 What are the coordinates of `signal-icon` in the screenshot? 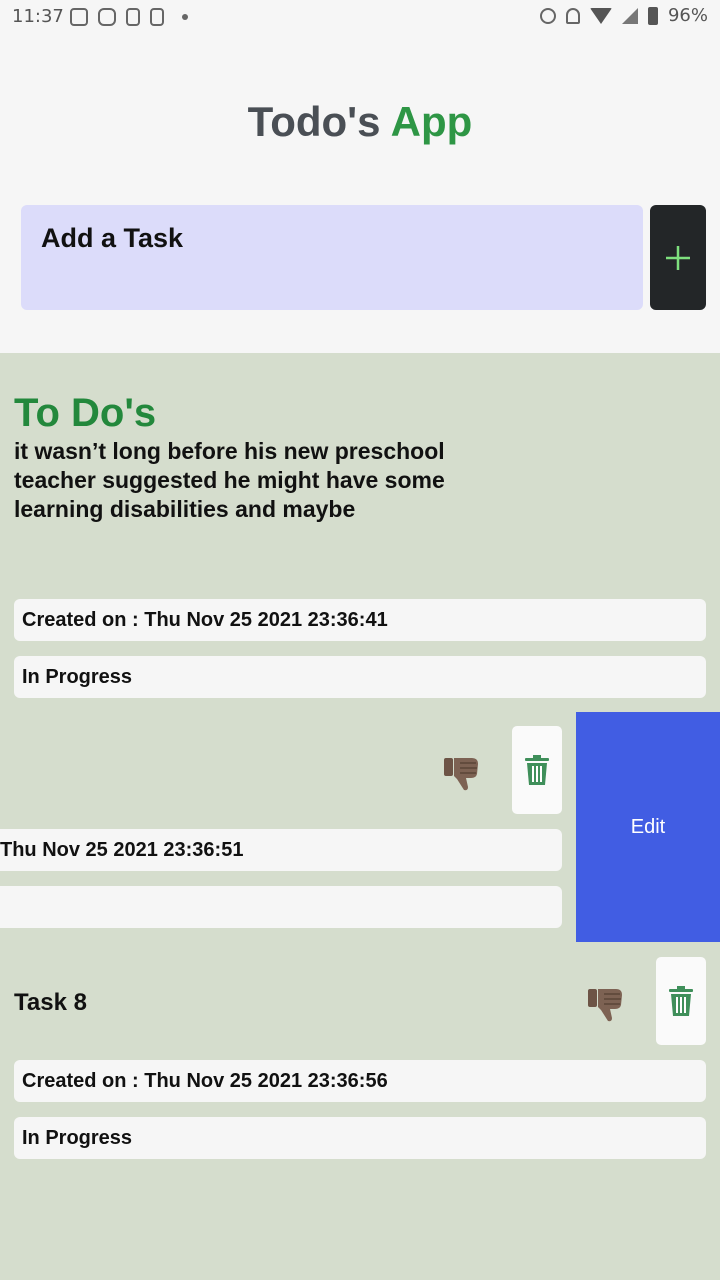 It's located at (629, 15).